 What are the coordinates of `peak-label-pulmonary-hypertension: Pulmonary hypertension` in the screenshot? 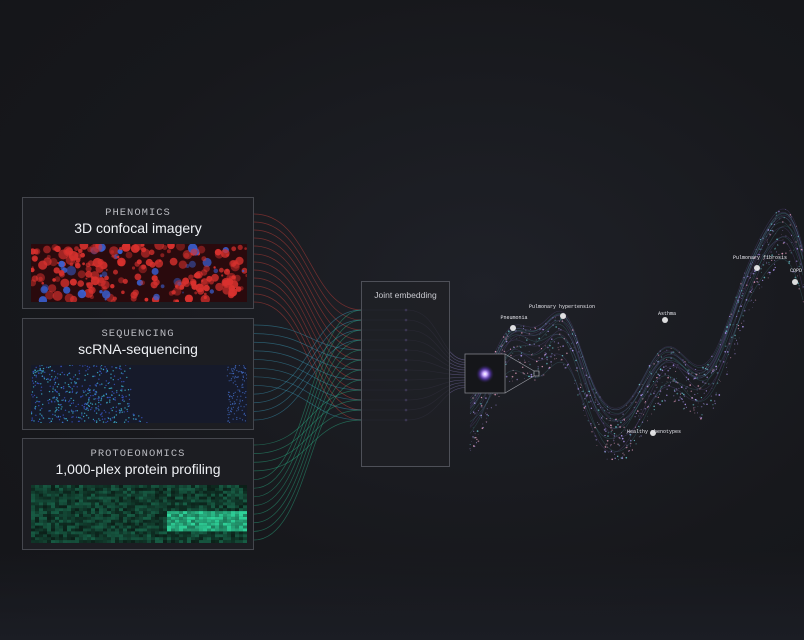 It's located at (562, 307).